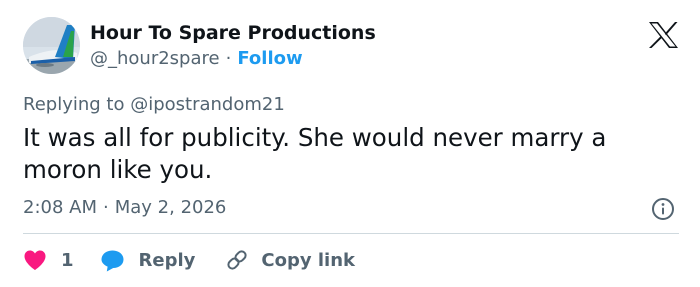  I want to click on copy-link-button: Copy link, so click(290, 260).